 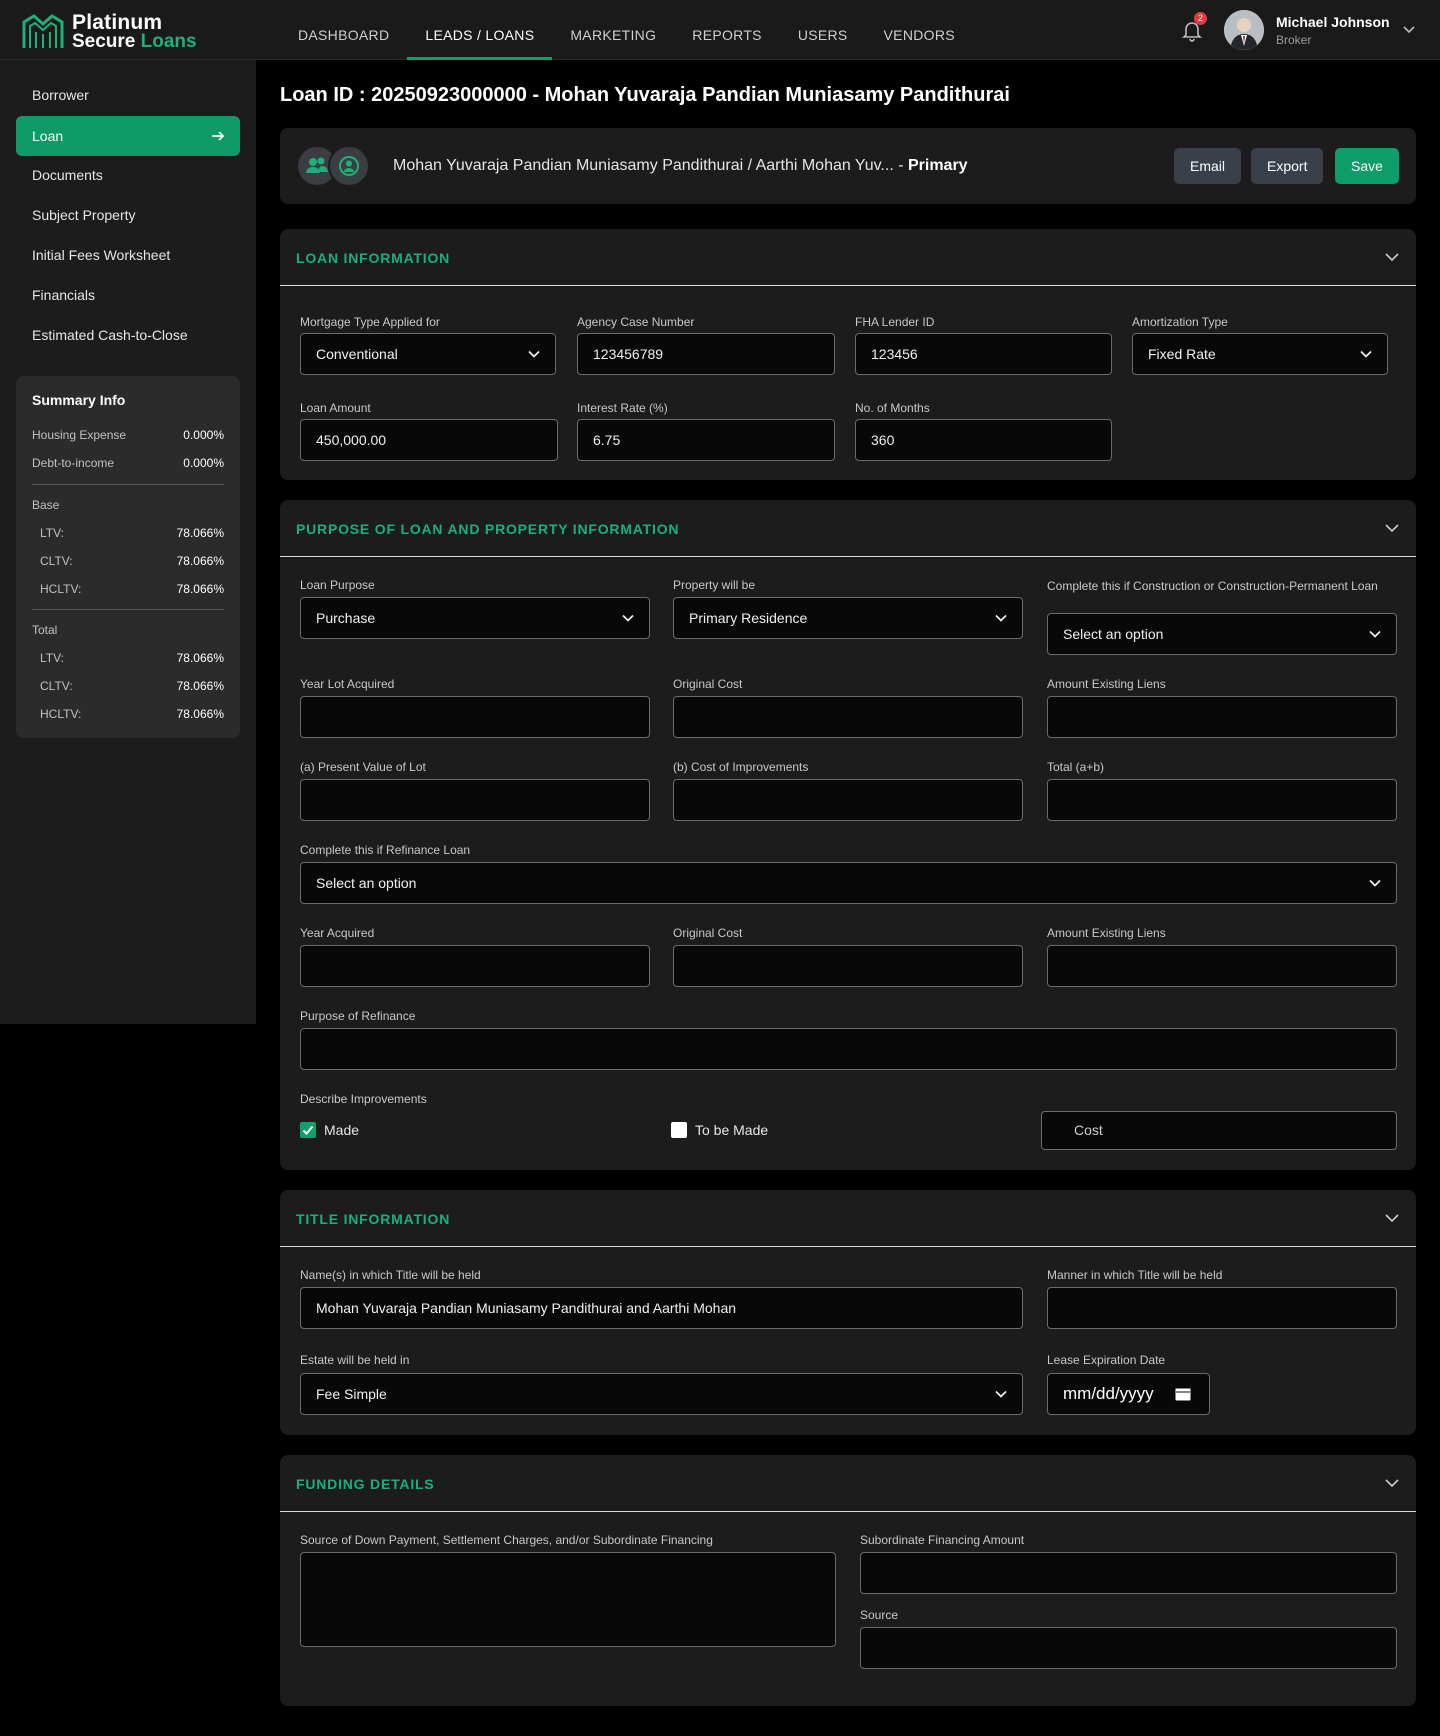 What do you see at coordinates (475, 800) in the screenshot?
I see `present-value-input` at bounding box center [475, 800].